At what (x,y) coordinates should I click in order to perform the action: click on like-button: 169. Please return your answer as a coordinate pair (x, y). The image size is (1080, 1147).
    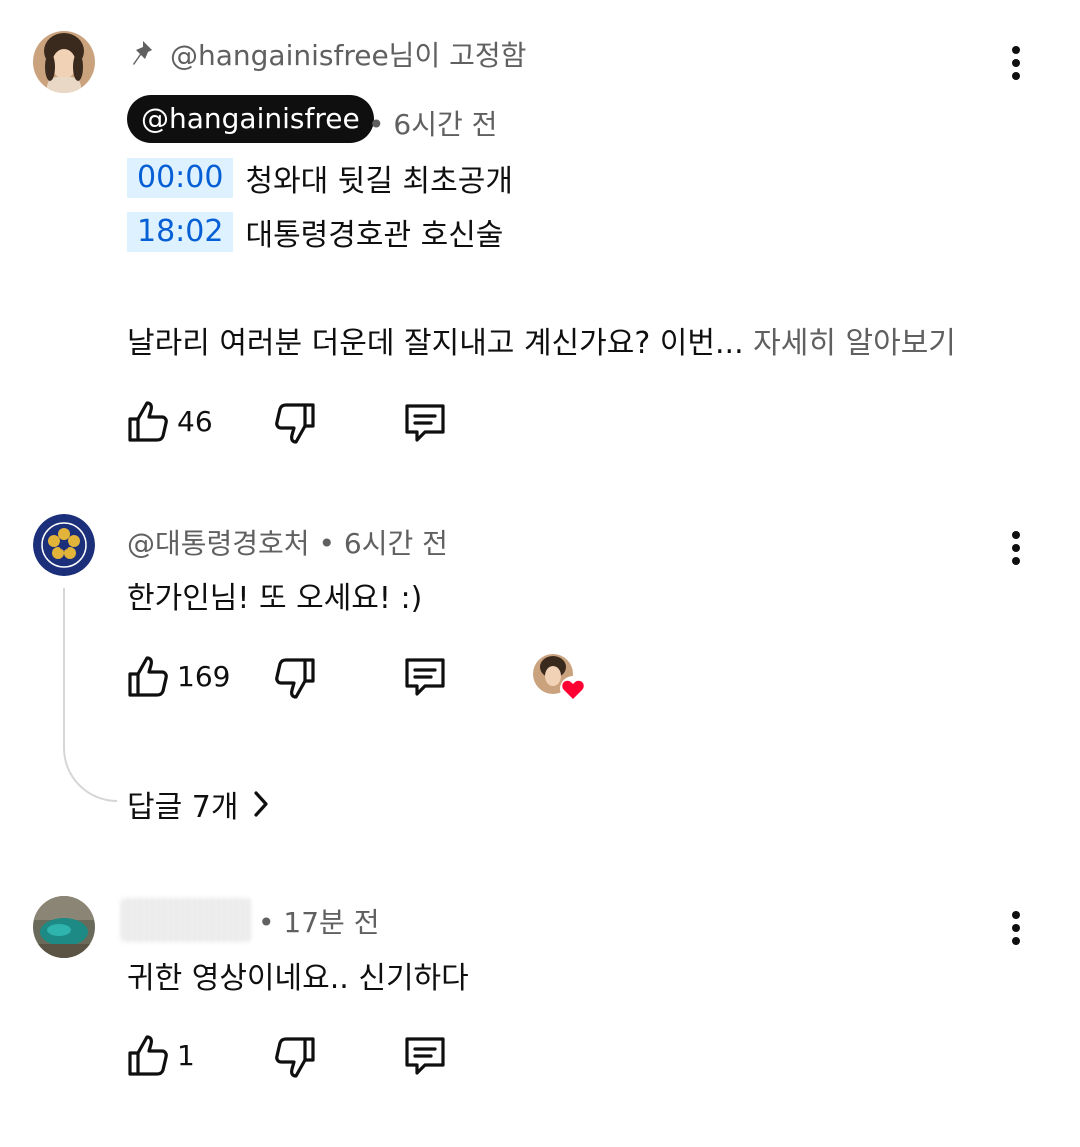
    Looking at the image, I should click on (178, 676).